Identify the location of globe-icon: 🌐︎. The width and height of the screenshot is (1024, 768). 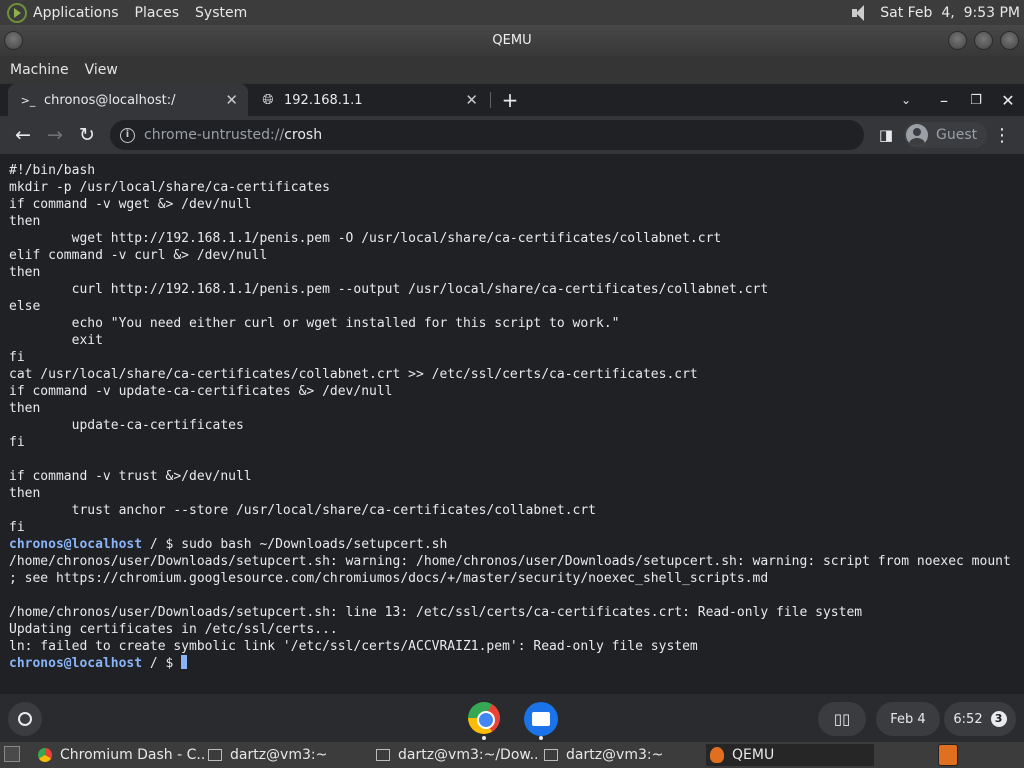
(268, 100).